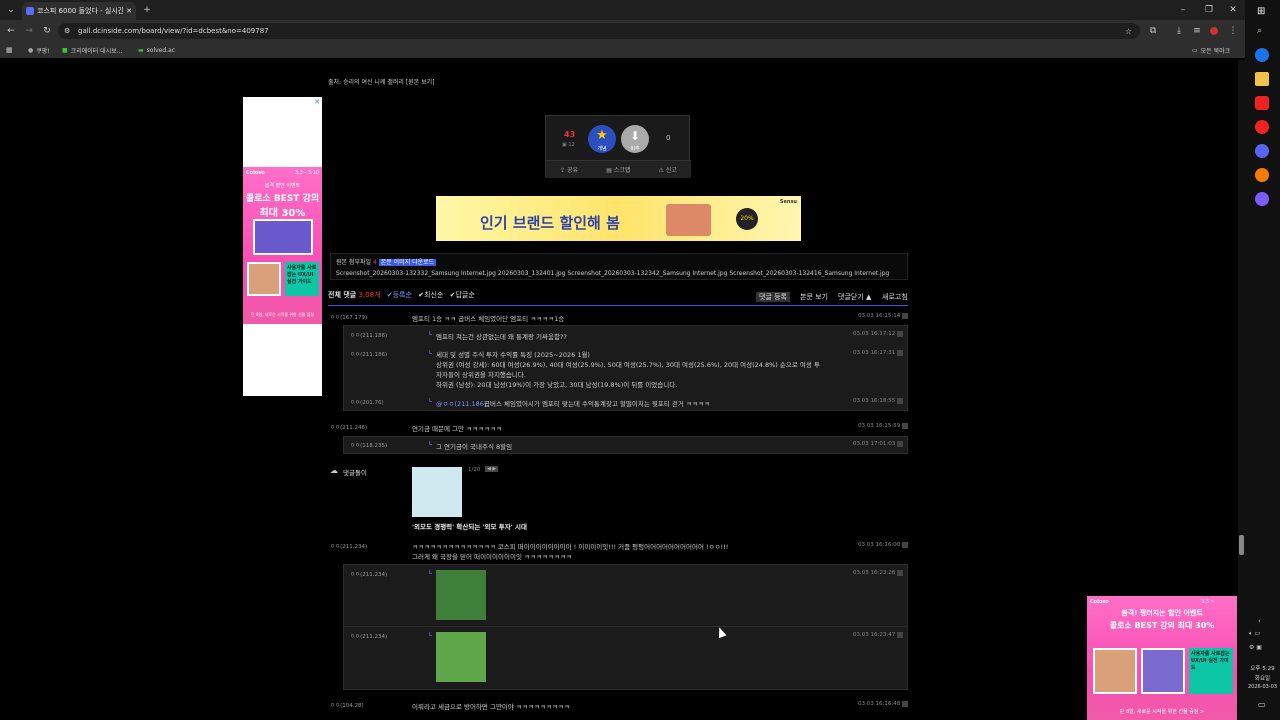  Describe the element at coordinates (47, 31) in the screenshot. I see `reload-icon: ↻` at that location.